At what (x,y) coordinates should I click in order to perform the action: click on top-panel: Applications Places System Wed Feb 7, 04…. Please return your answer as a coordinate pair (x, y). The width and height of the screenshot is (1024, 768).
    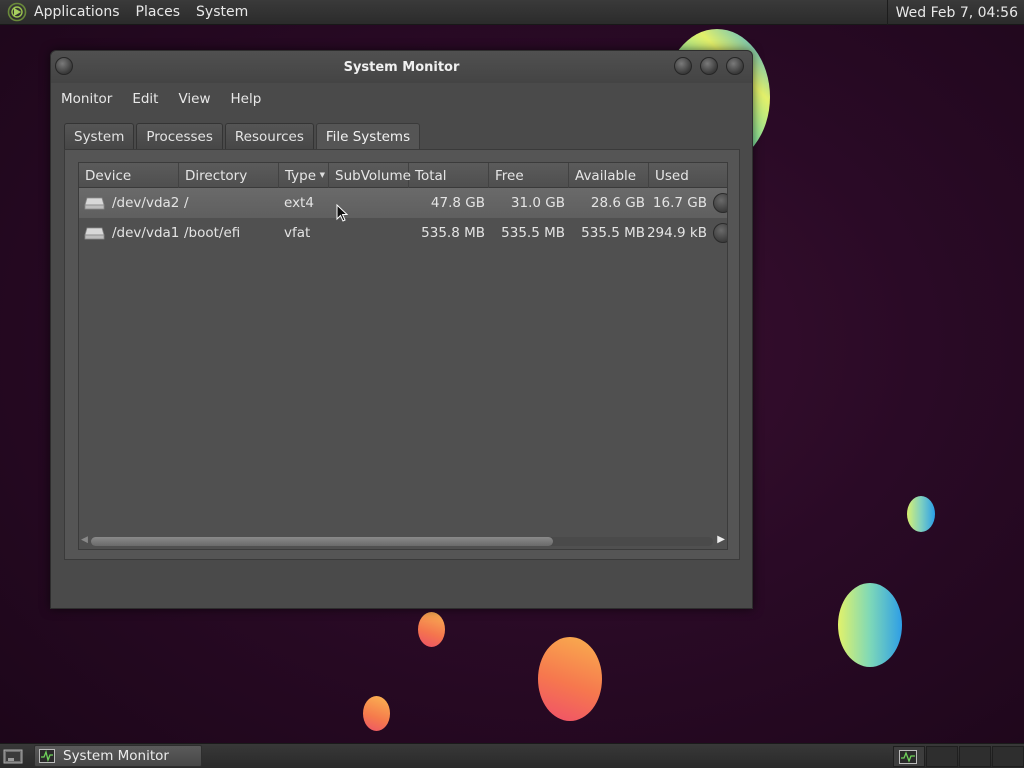
    Looking at the image, I should click on (512, 12).